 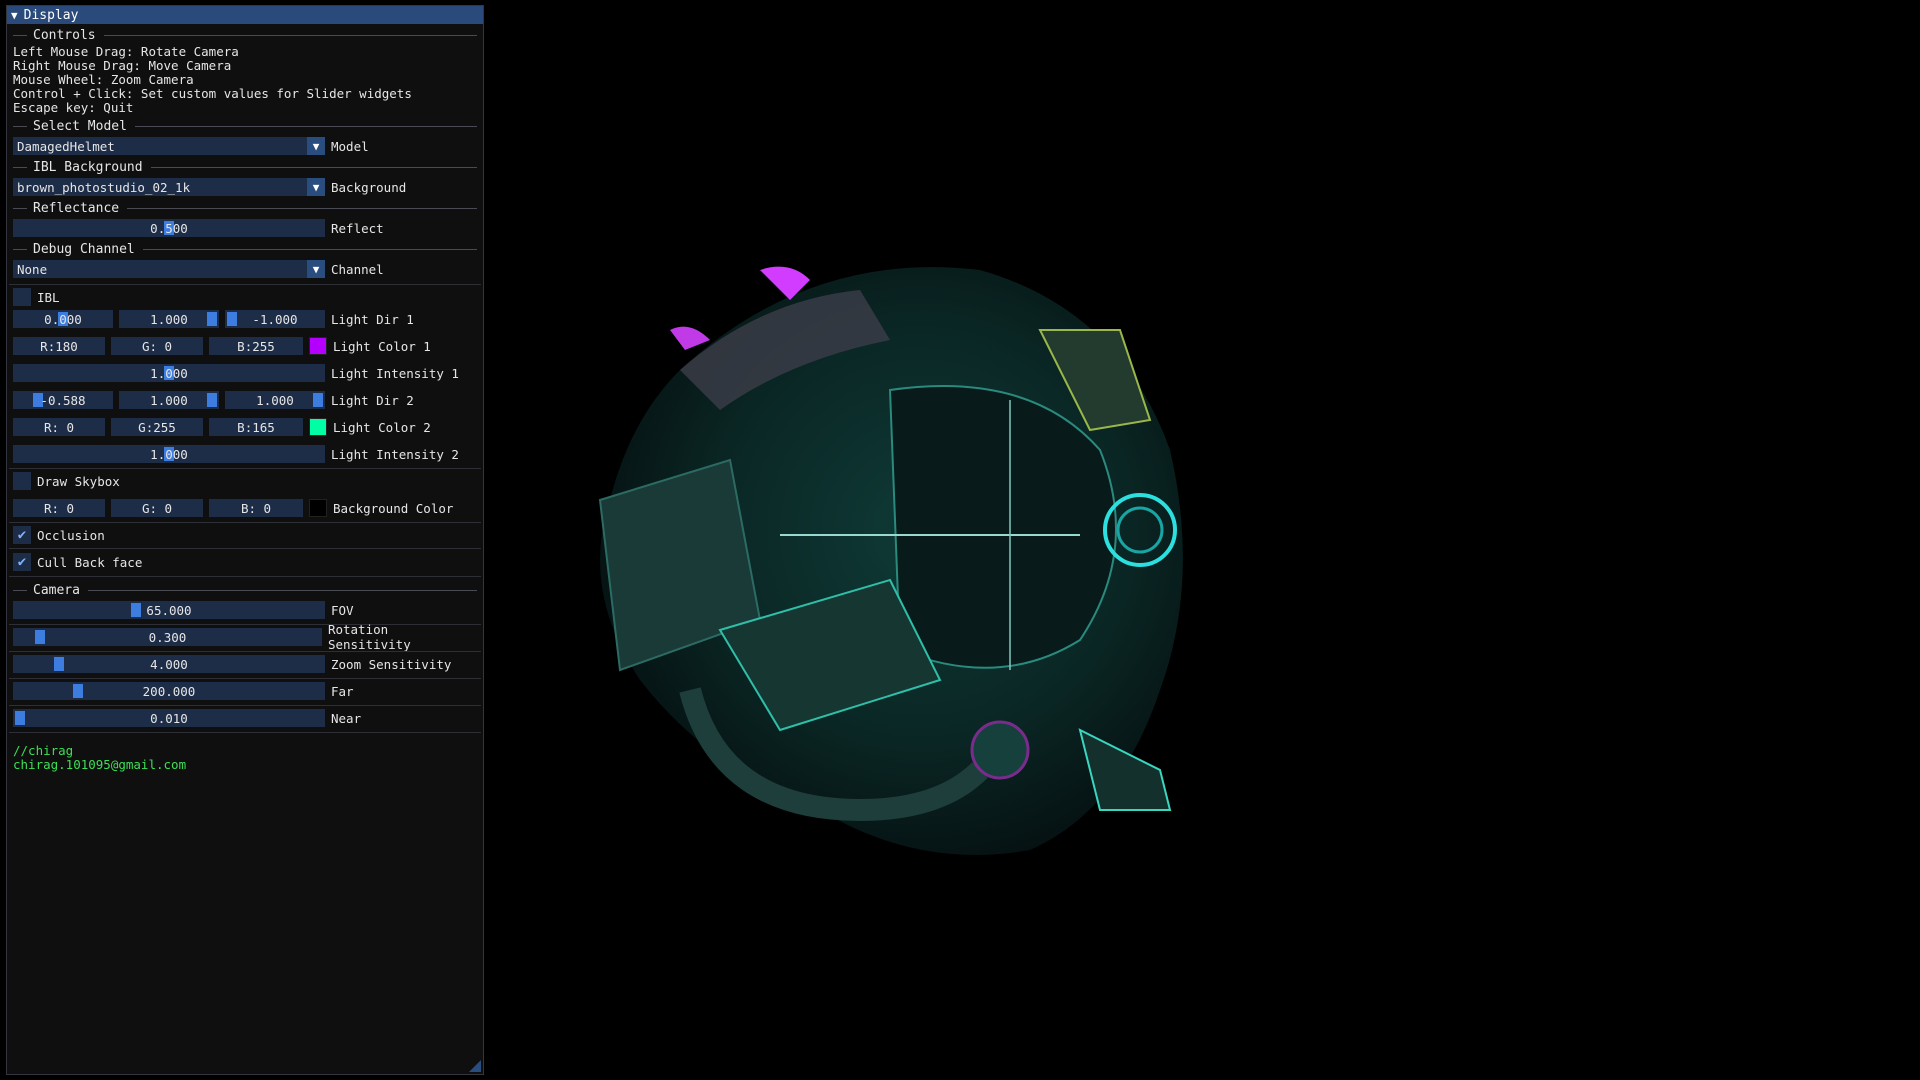 What do you see at coordinates (169, 269) in the screenshot?
I see `channel-combo: None ▼` at bounding box center [169, 269].